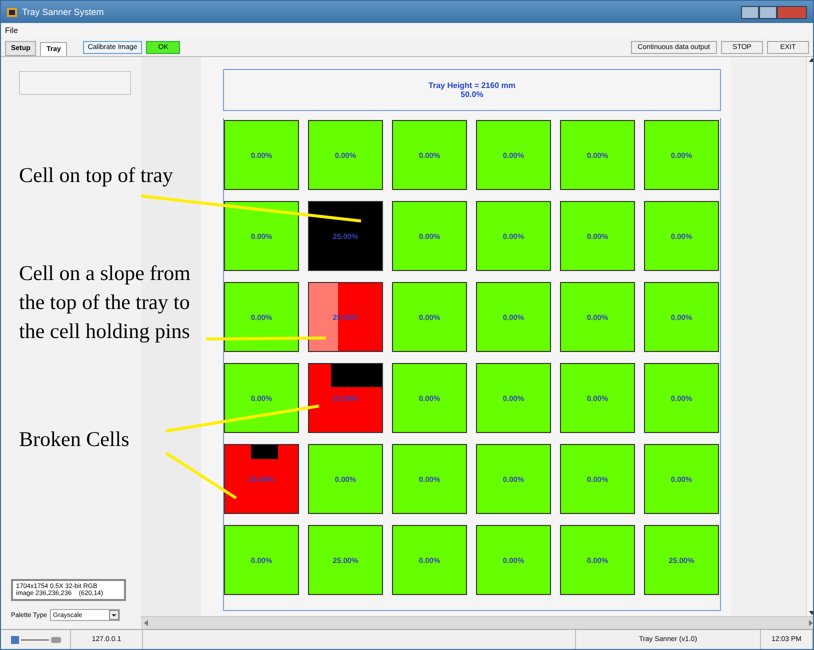 This screenshot has height=650, width=814. What do you see at coordinates (146, 623) in the screenshot?
I see `left-arrow-icon` at bounding box center [146, 623].